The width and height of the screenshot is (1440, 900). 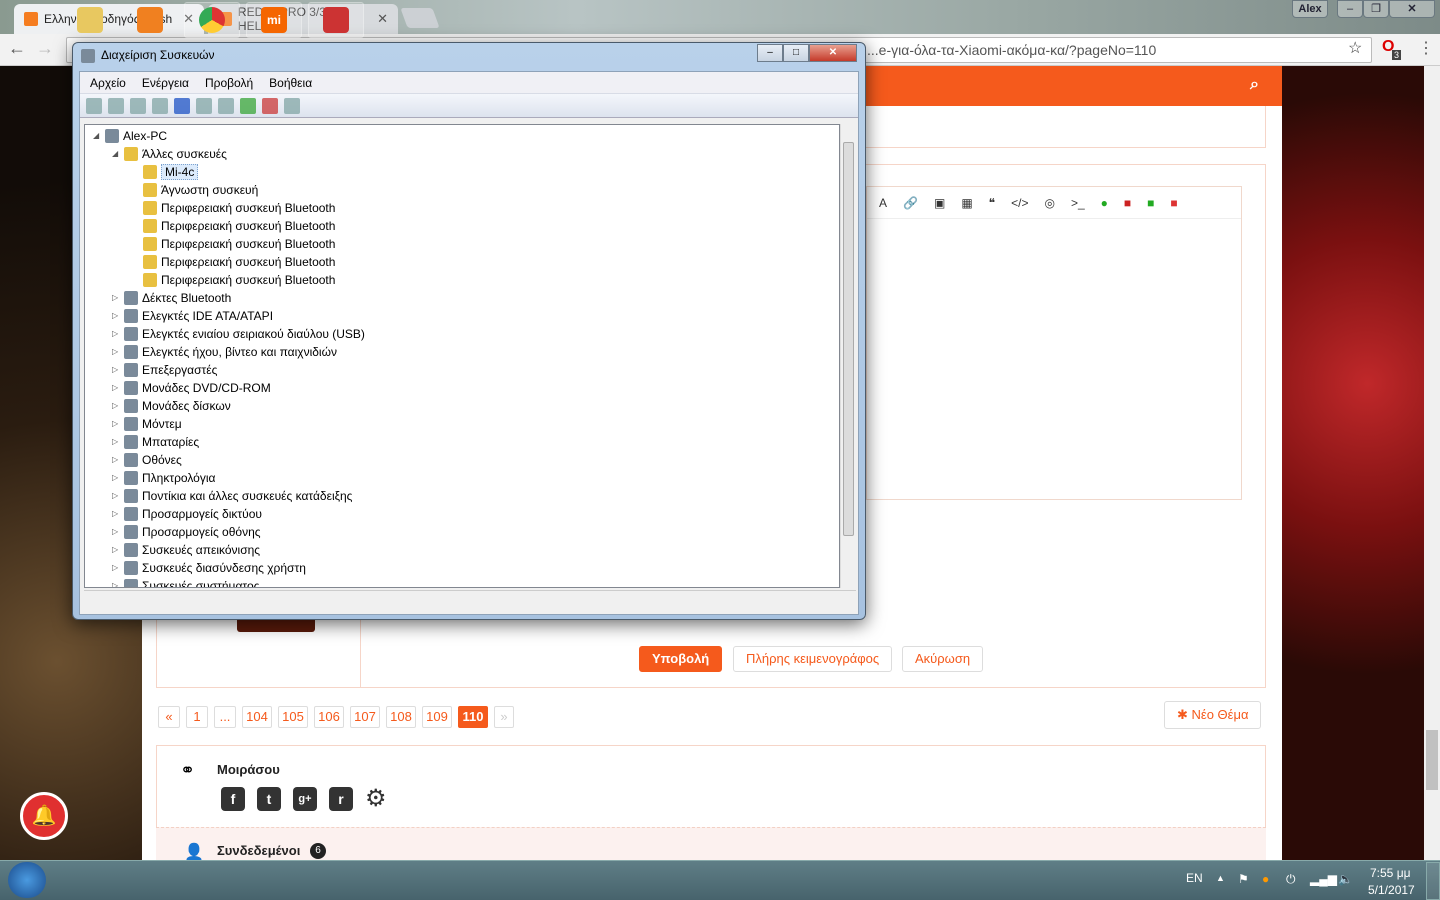 What do you see at coordinates (274, 20) in the screenshot?
I see `taskbar-mi: mi` at bounding box center [274, 20].